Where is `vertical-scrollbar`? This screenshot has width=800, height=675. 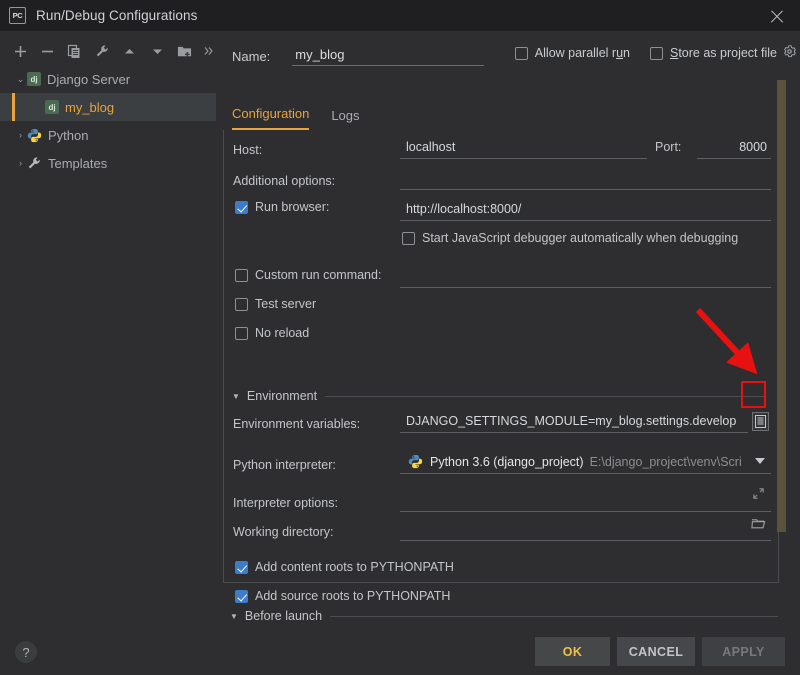 vertical-scrollbar is located at coordinates (781, 306).